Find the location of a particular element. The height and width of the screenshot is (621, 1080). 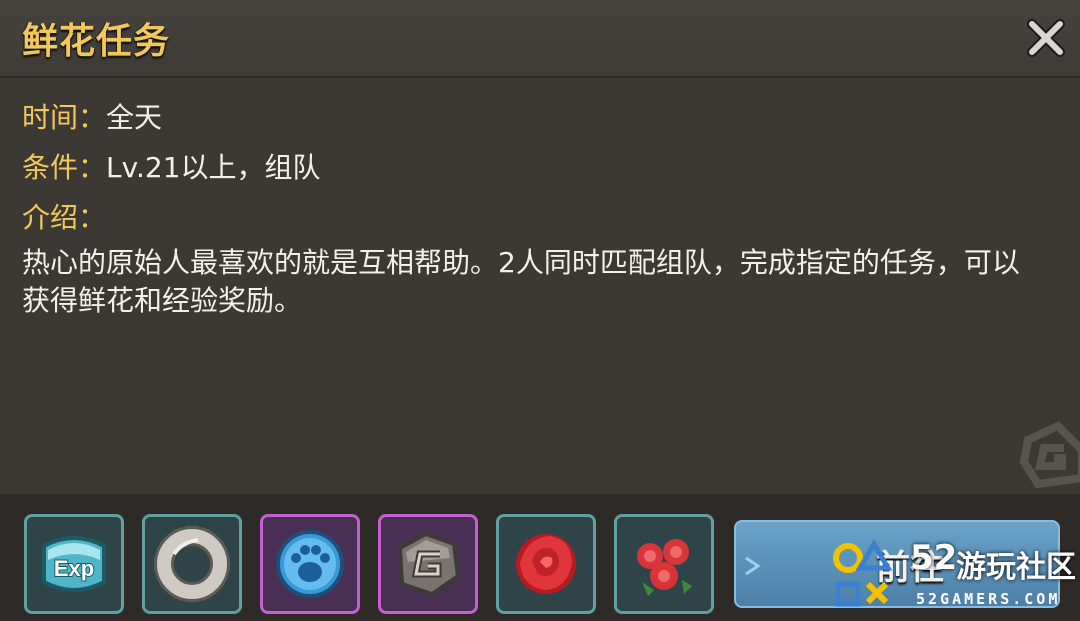

rose-bouquet-icon is located at coordinates (664, 567).